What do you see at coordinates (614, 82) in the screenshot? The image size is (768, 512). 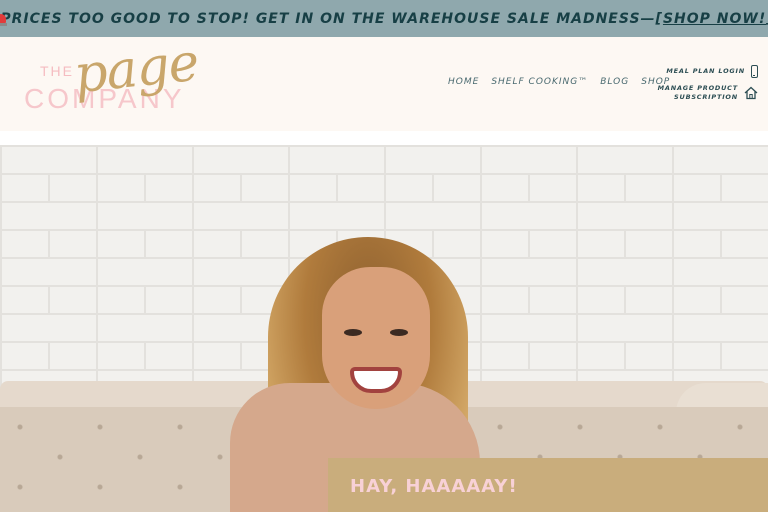 I see `nav-blog: BLOG` at bounding box center [614, 82].